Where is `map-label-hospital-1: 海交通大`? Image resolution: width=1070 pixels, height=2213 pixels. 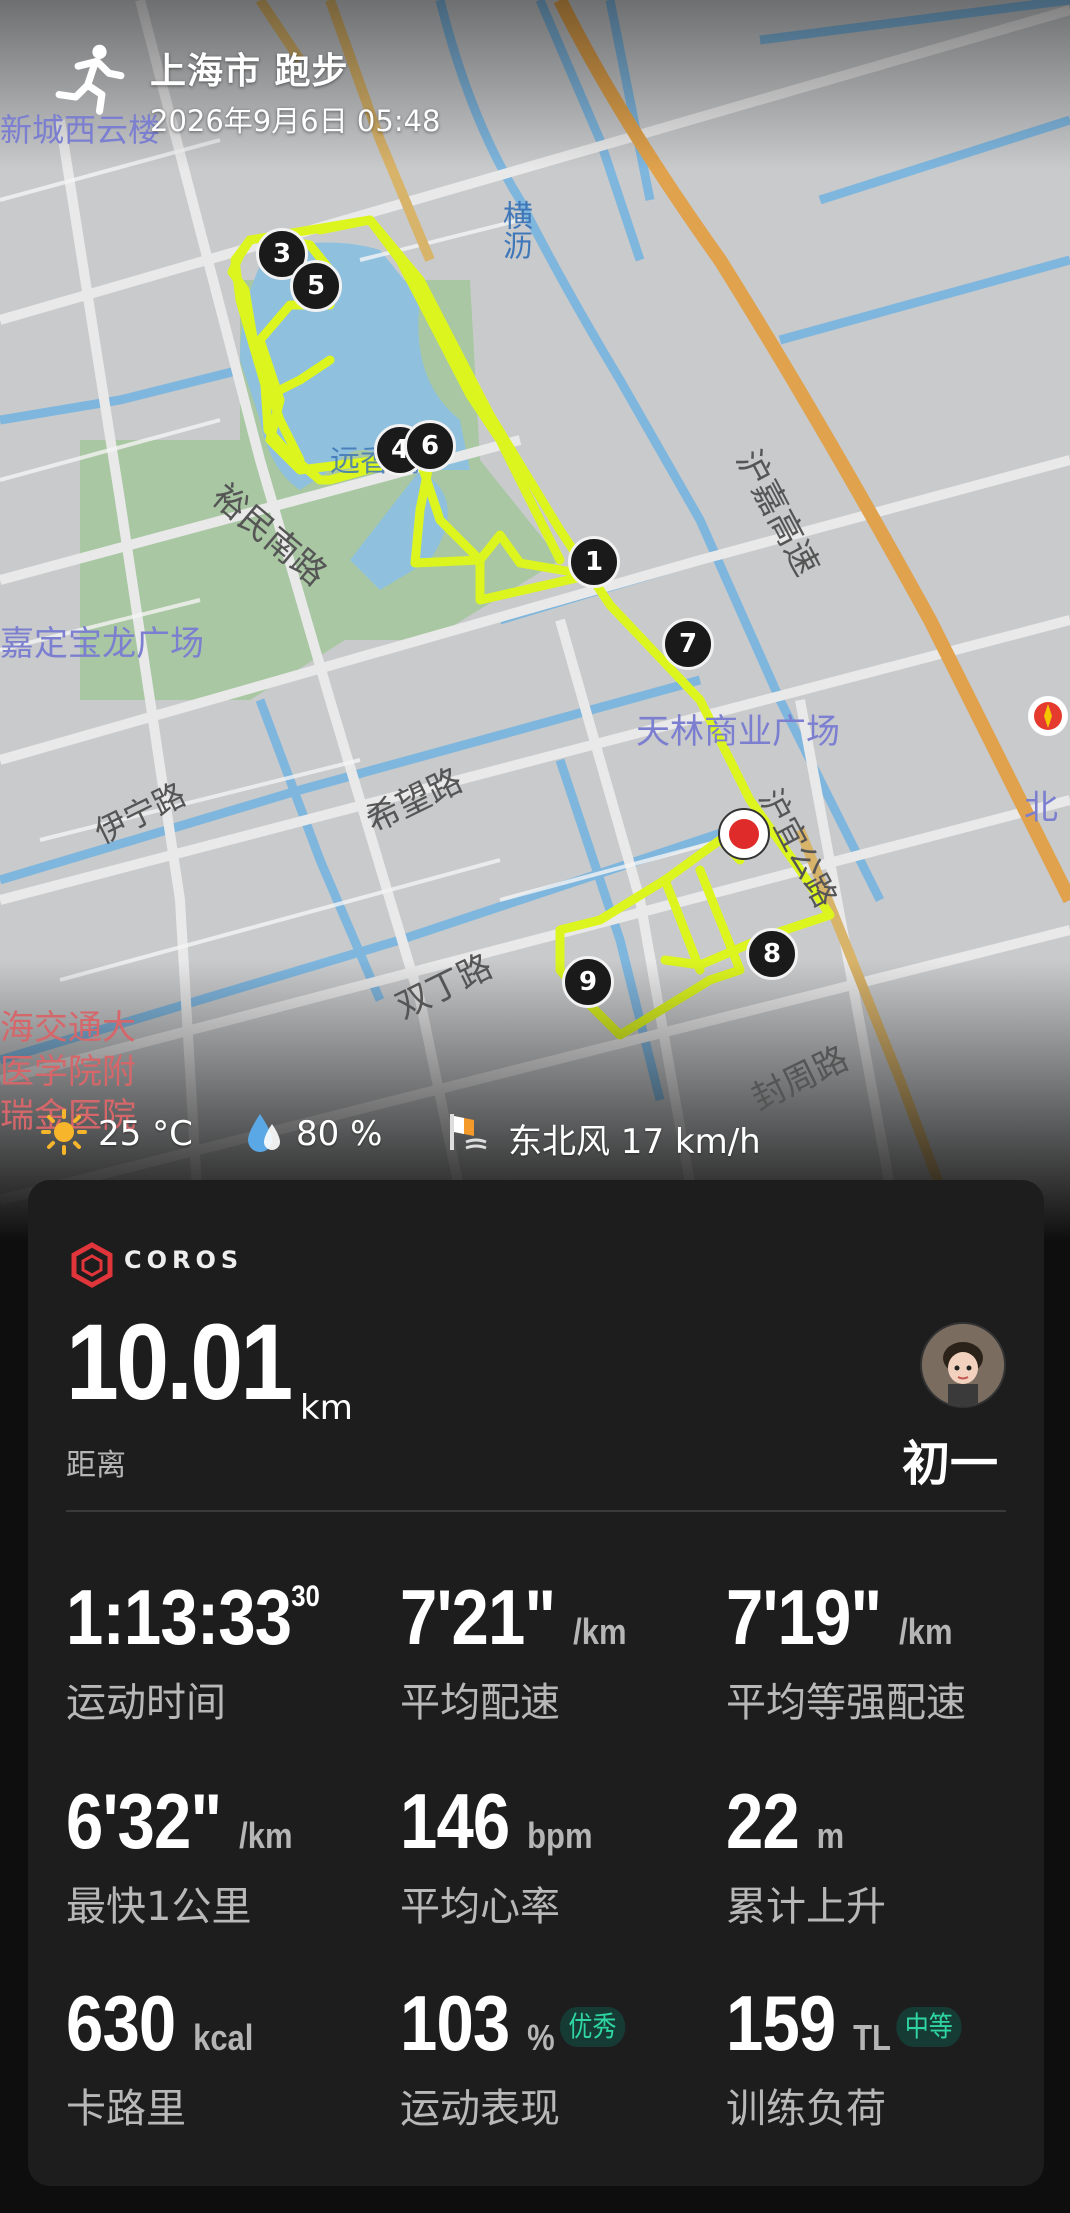
map-label-hospital-1: 海交通大 is located at coordinates (68, 1028).